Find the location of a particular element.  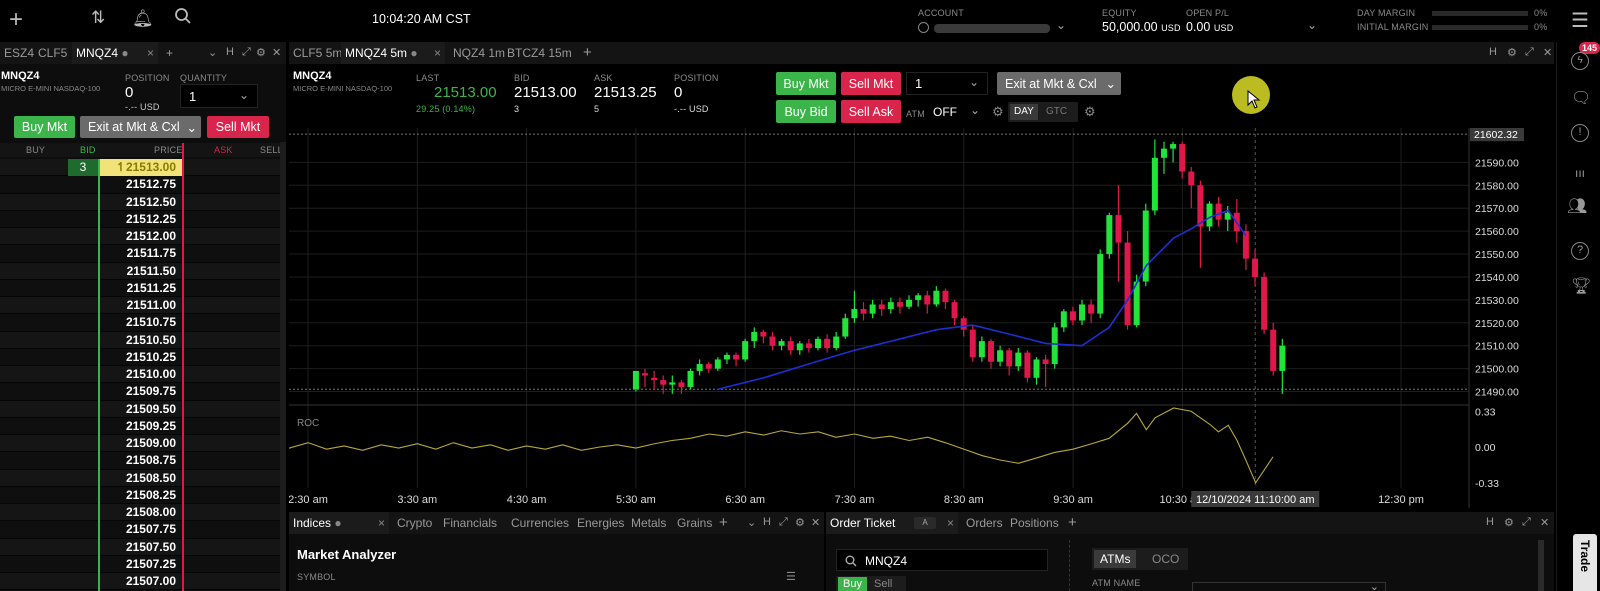

dom-price-cell: 21510.00 is located at coordinates (141, 374).